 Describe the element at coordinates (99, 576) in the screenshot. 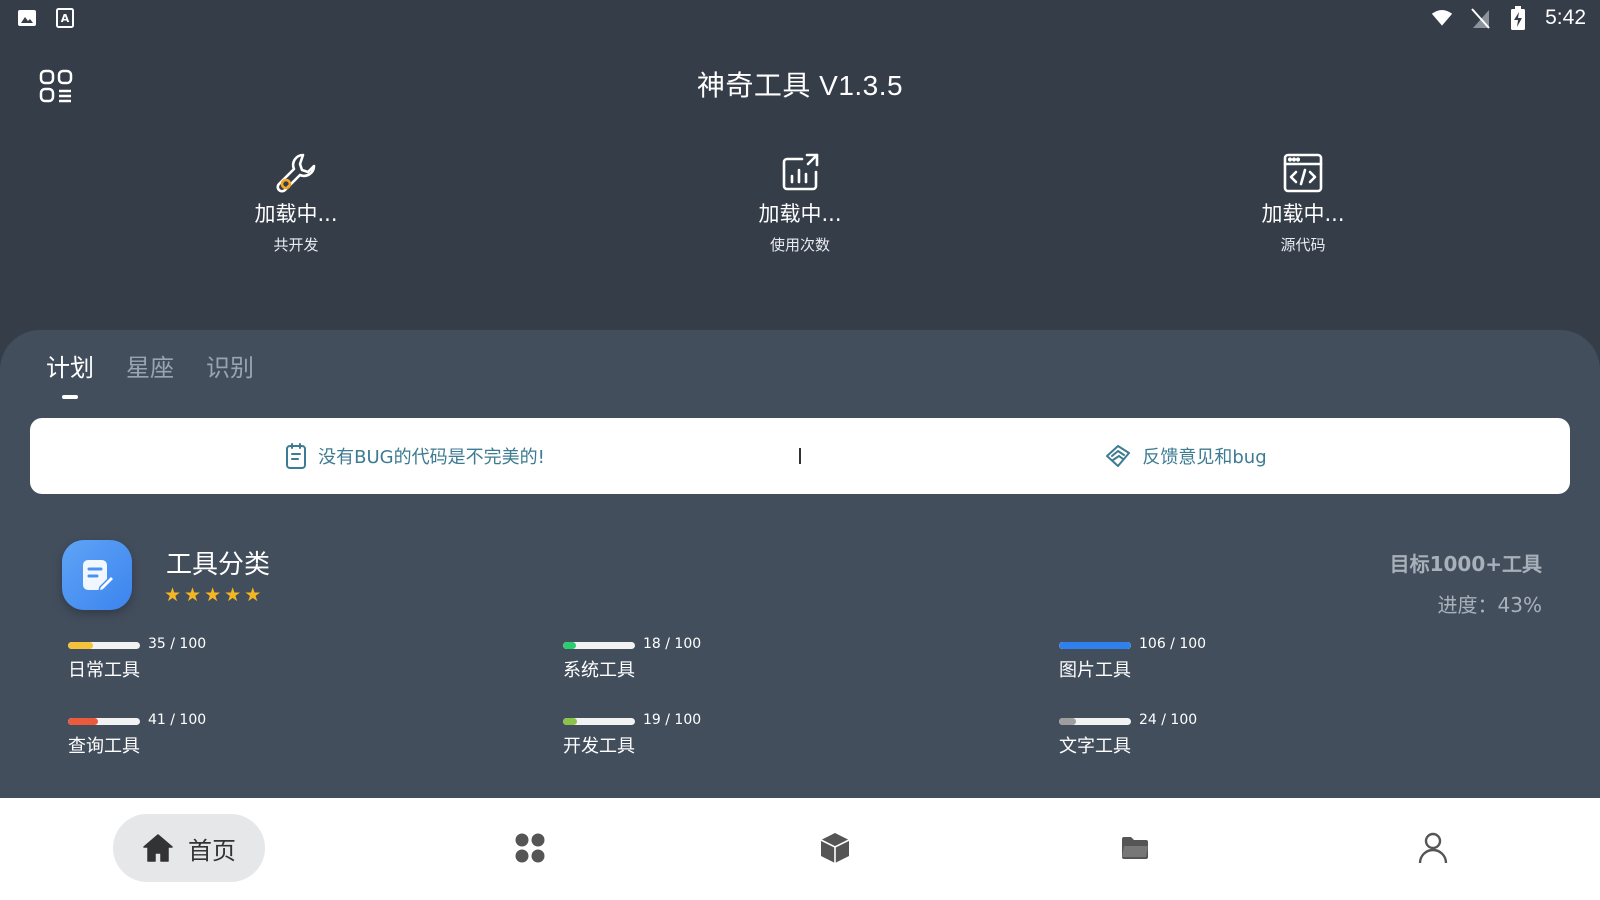

I see `document-edit-icon` at that location.